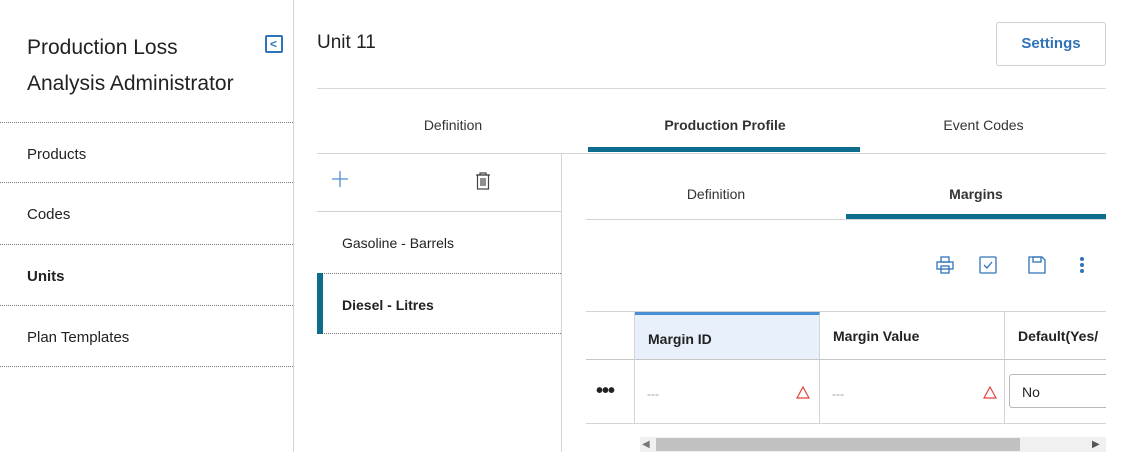 This screenshot has height=452, width=1123. I want to click on default-cell: No, so click(1055, 392).